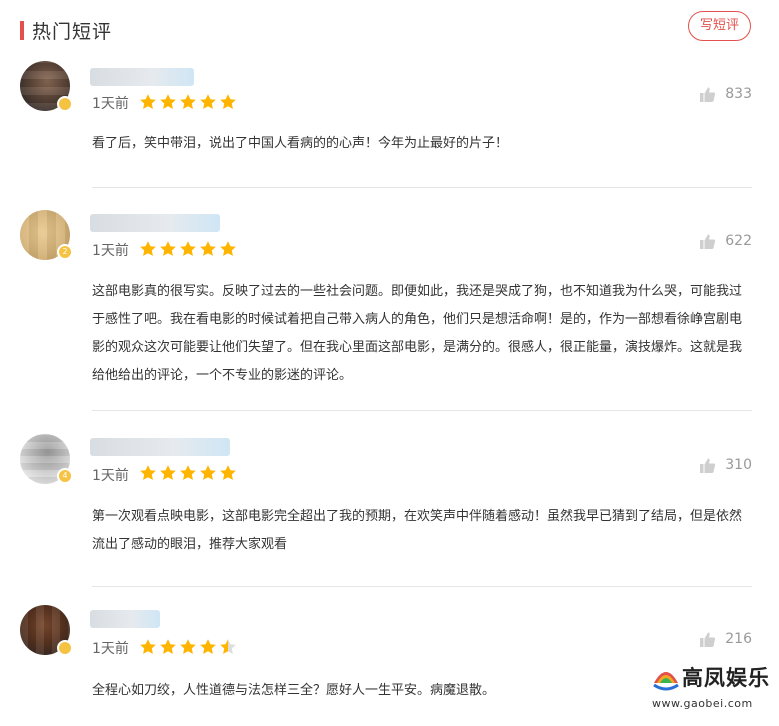 The height and width of the screenshot is (726, 779). Describe the element at coordinates (726, 677) in the screenshot. I see `watermark-brand: 高凤娱乐` at that location.